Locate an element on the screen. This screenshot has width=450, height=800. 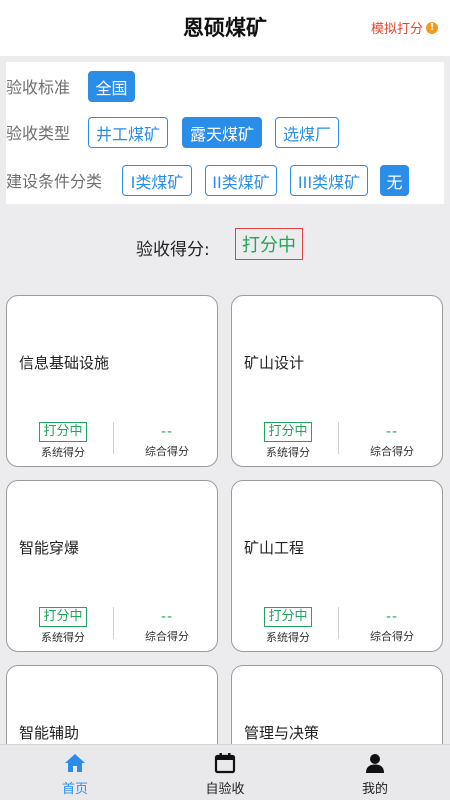
condition-chip-none: 无 is located at coordinates (394, 180).